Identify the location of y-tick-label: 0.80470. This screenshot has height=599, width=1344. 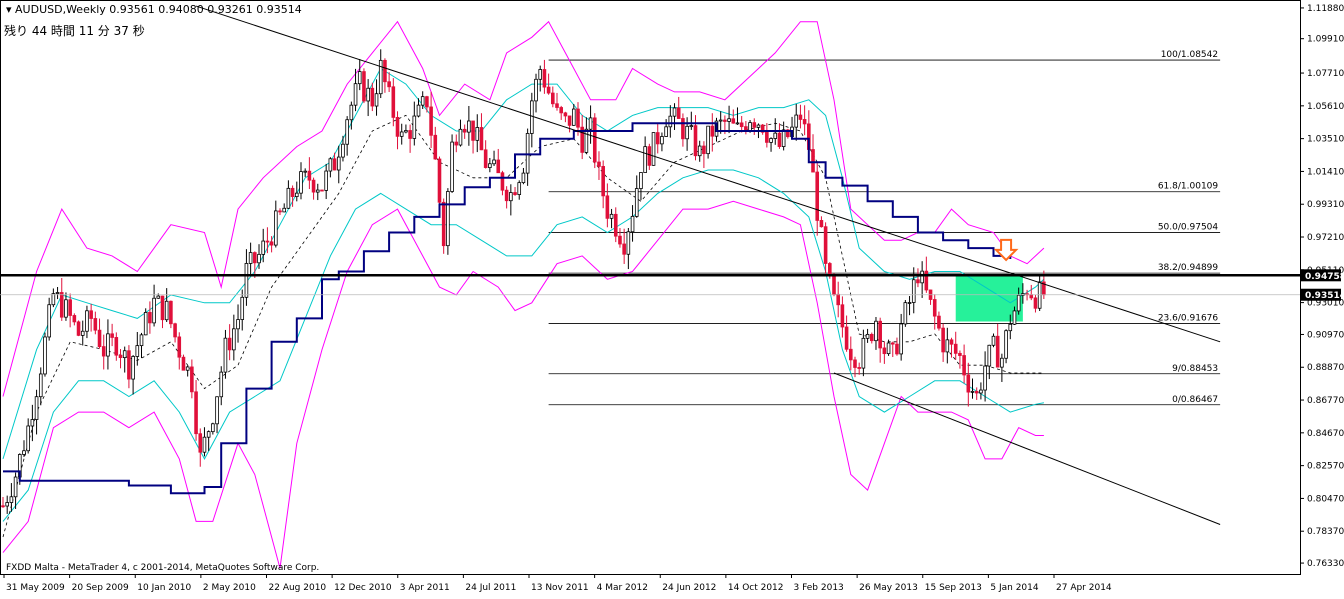
(1325, 499).